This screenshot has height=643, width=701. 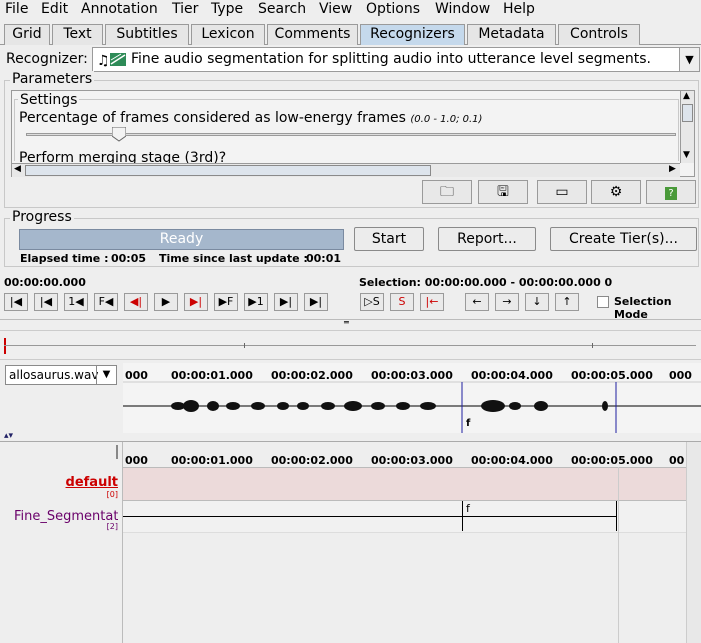 I want to click on go-to-end-button: ▶|, so click(x=316, y=302).